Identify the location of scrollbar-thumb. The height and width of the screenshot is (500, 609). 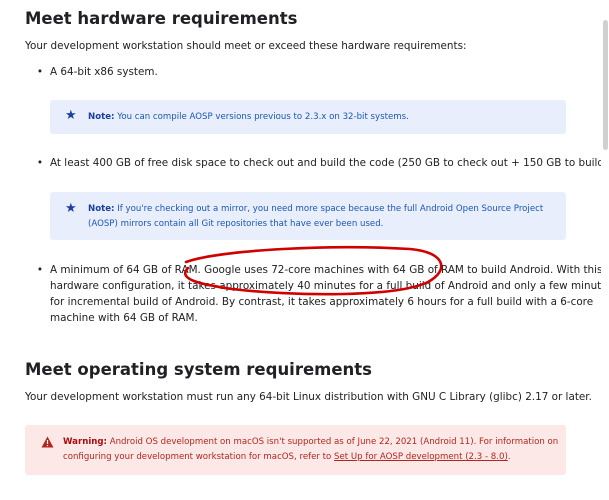
(605, 85).